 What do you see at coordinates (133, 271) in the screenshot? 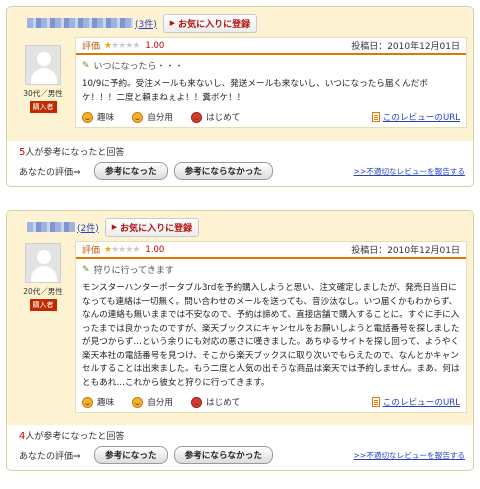
I see `review-title-text: 狩りに行ってきます` at bounding box center [133, 271].